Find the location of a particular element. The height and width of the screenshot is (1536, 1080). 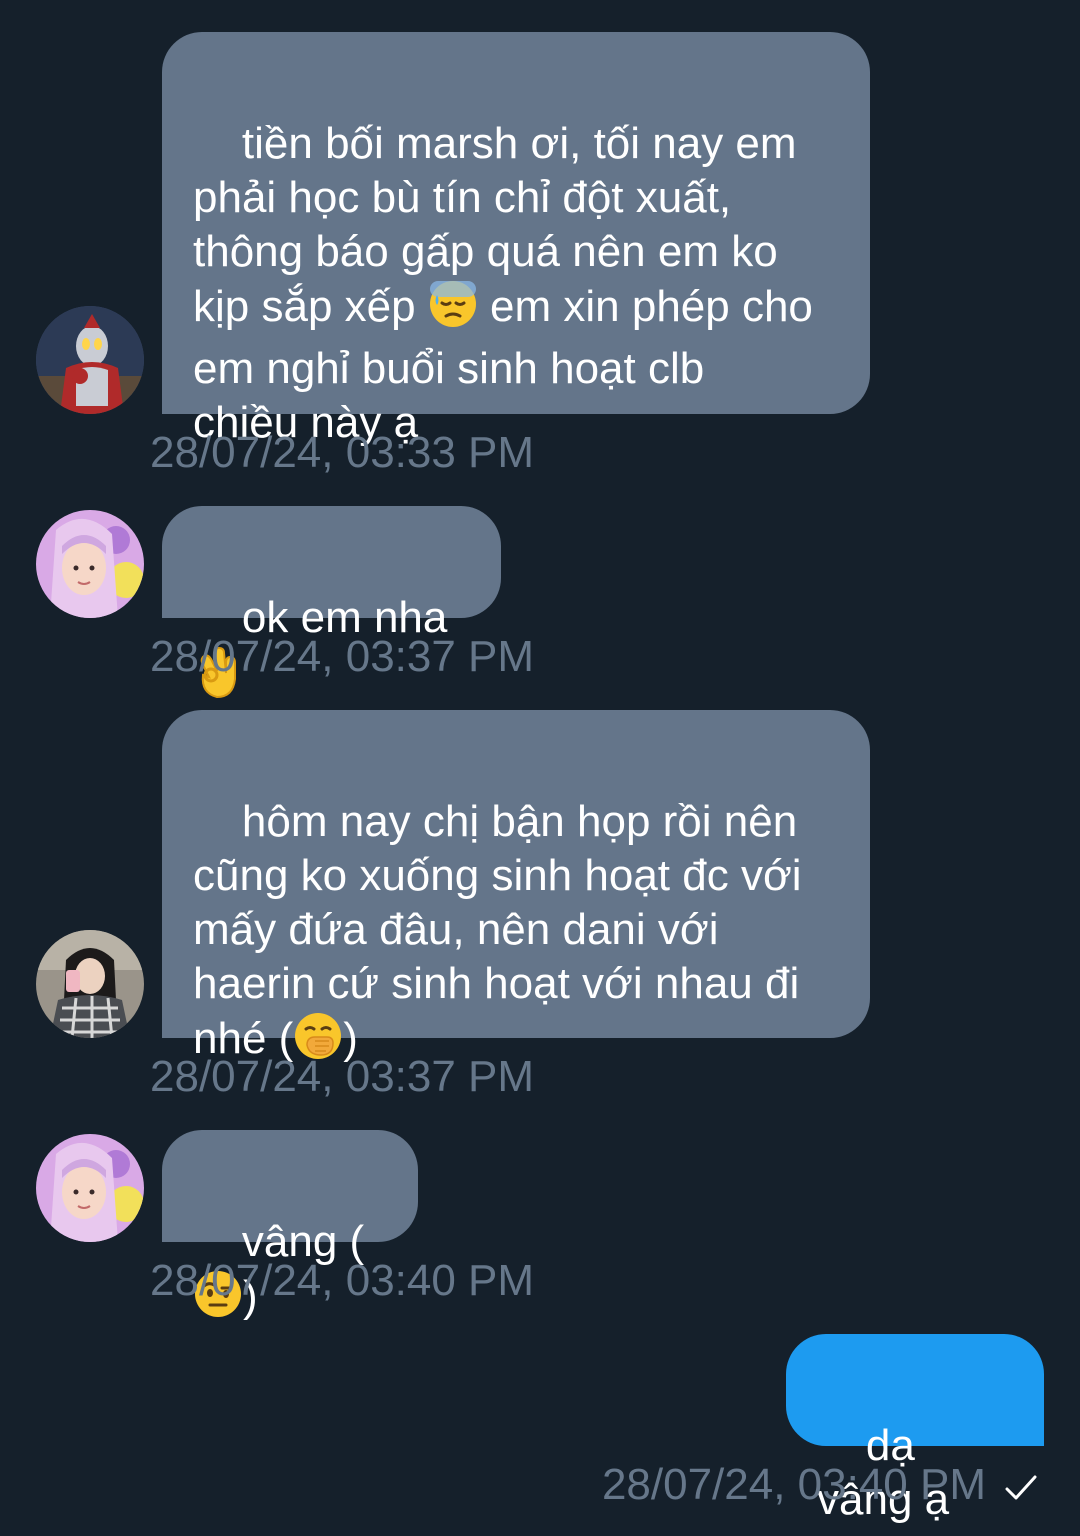

ultraman-avatar is located at coordinates (90, 360).